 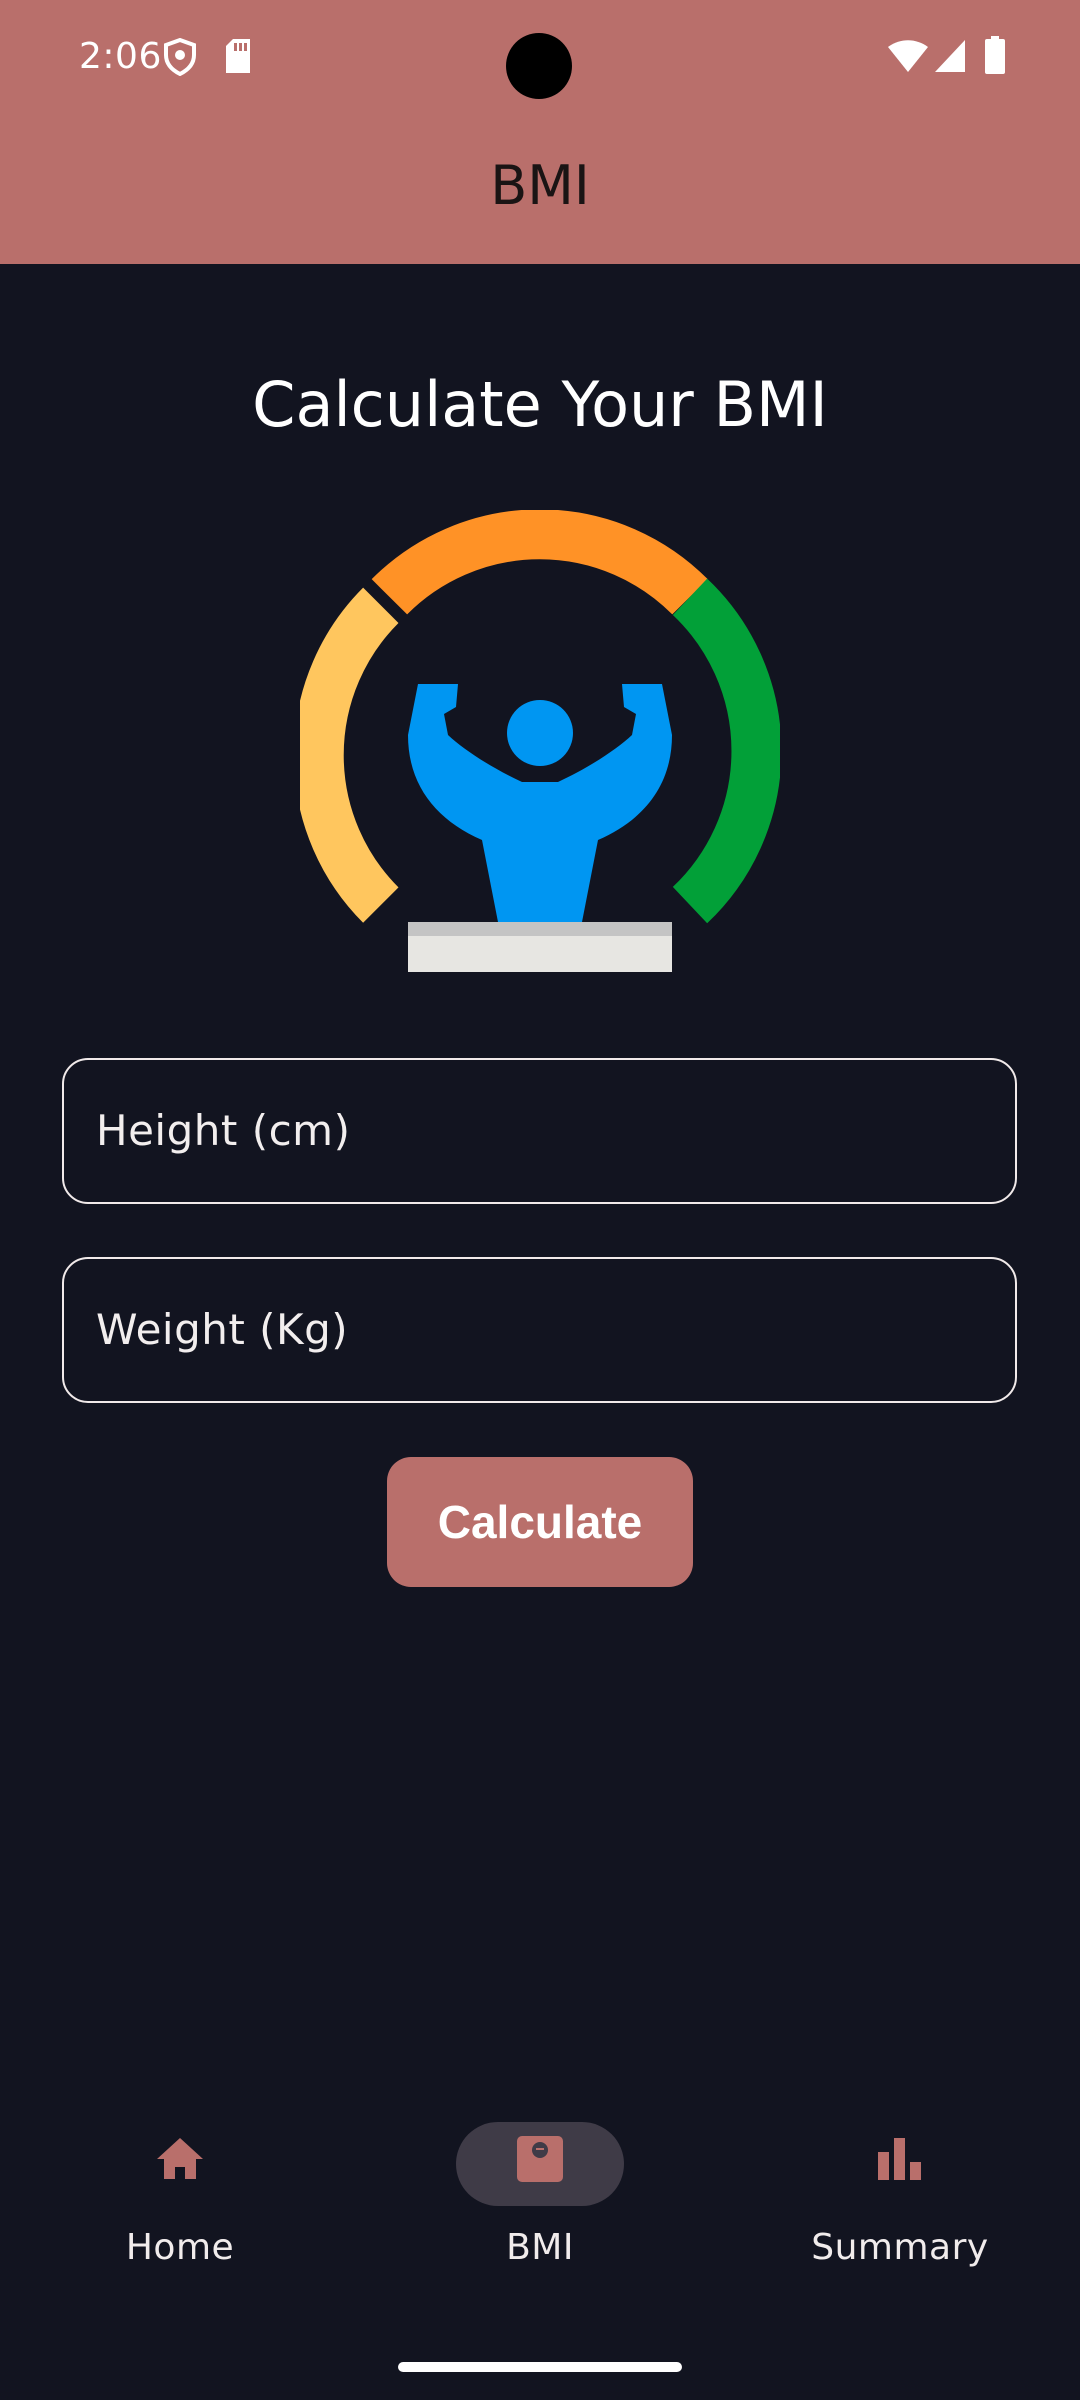 What do you see at coordinates (540, 930) in the screenshot?
I see `podium-top` at bounding box center [540, 930].